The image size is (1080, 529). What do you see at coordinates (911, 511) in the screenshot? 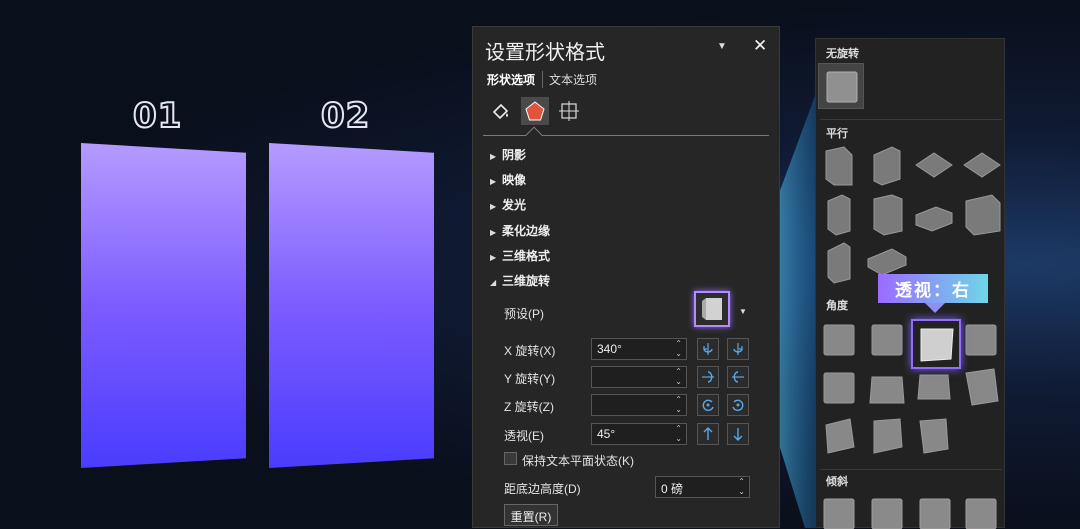
I see `oblique-presets` at bounding box center [911, 511].